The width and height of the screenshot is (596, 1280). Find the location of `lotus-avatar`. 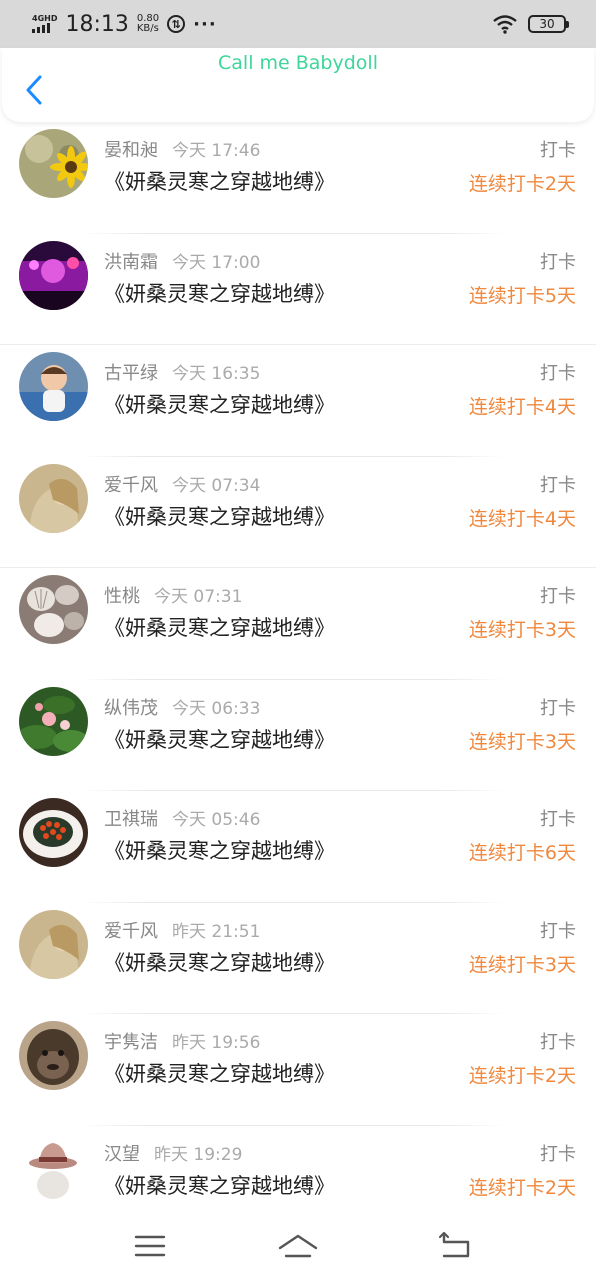

lotus-avatar is located at coordinates (53, 721).